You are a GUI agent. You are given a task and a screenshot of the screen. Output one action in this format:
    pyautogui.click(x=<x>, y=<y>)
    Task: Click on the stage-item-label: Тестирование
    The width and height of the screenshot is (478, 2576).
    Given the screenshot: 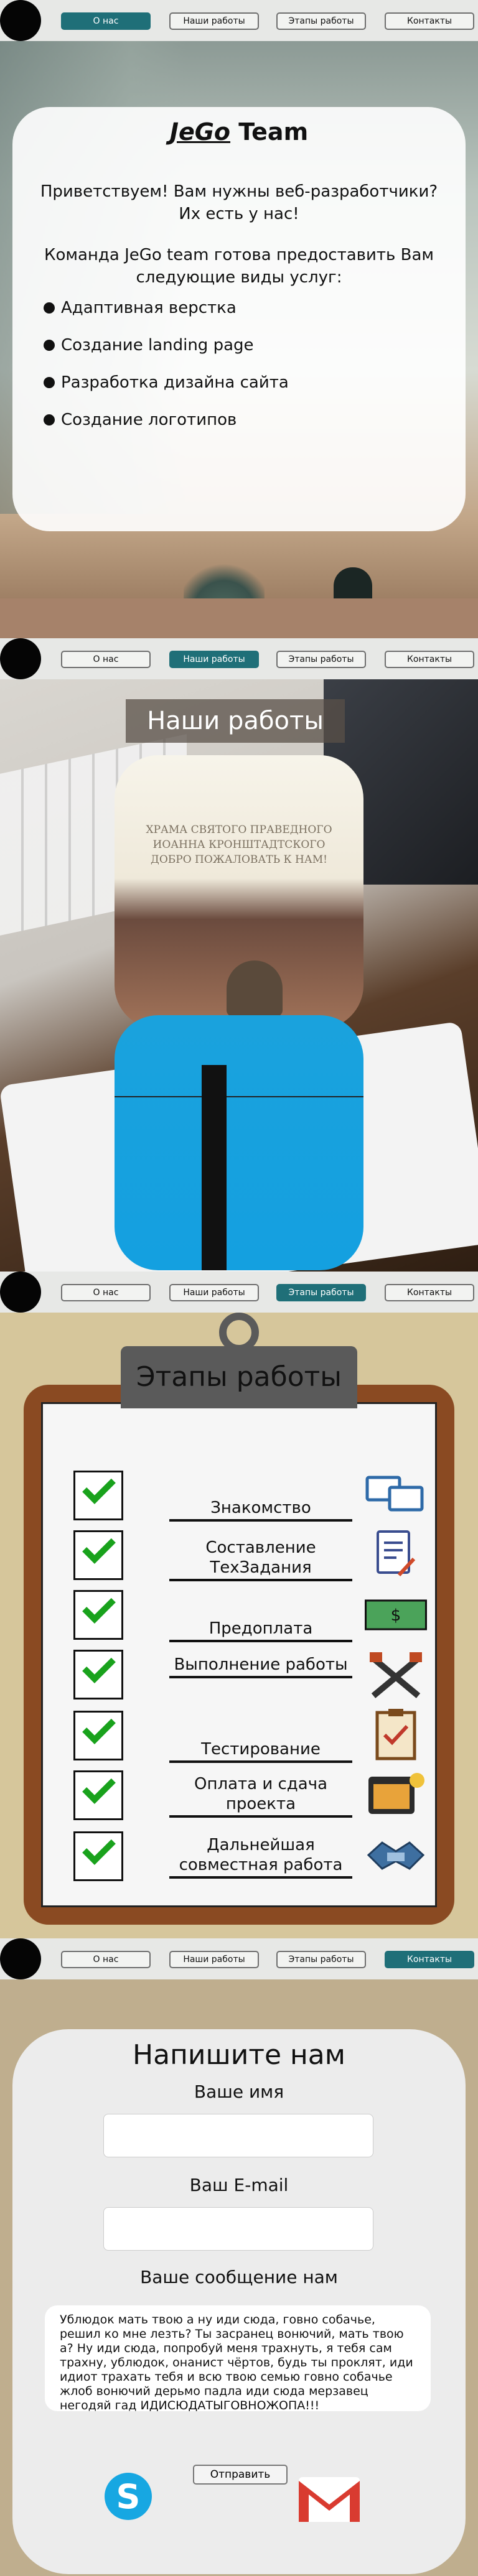 What is the action you would take?
    pyautogui.click(x=260, y=1751)
    